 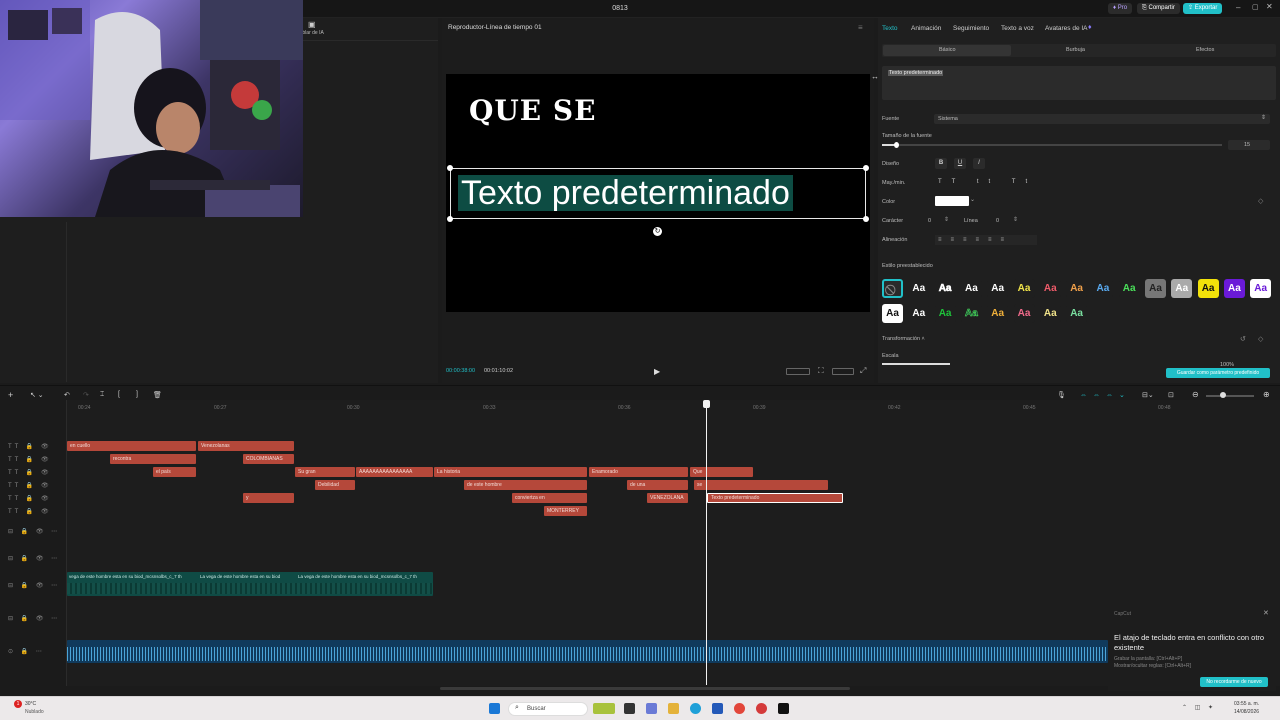 What do you see at coordinates (645, 688) in the screenshot?
I see `horizontal-scrollbar` at bounding box center [645, 688].